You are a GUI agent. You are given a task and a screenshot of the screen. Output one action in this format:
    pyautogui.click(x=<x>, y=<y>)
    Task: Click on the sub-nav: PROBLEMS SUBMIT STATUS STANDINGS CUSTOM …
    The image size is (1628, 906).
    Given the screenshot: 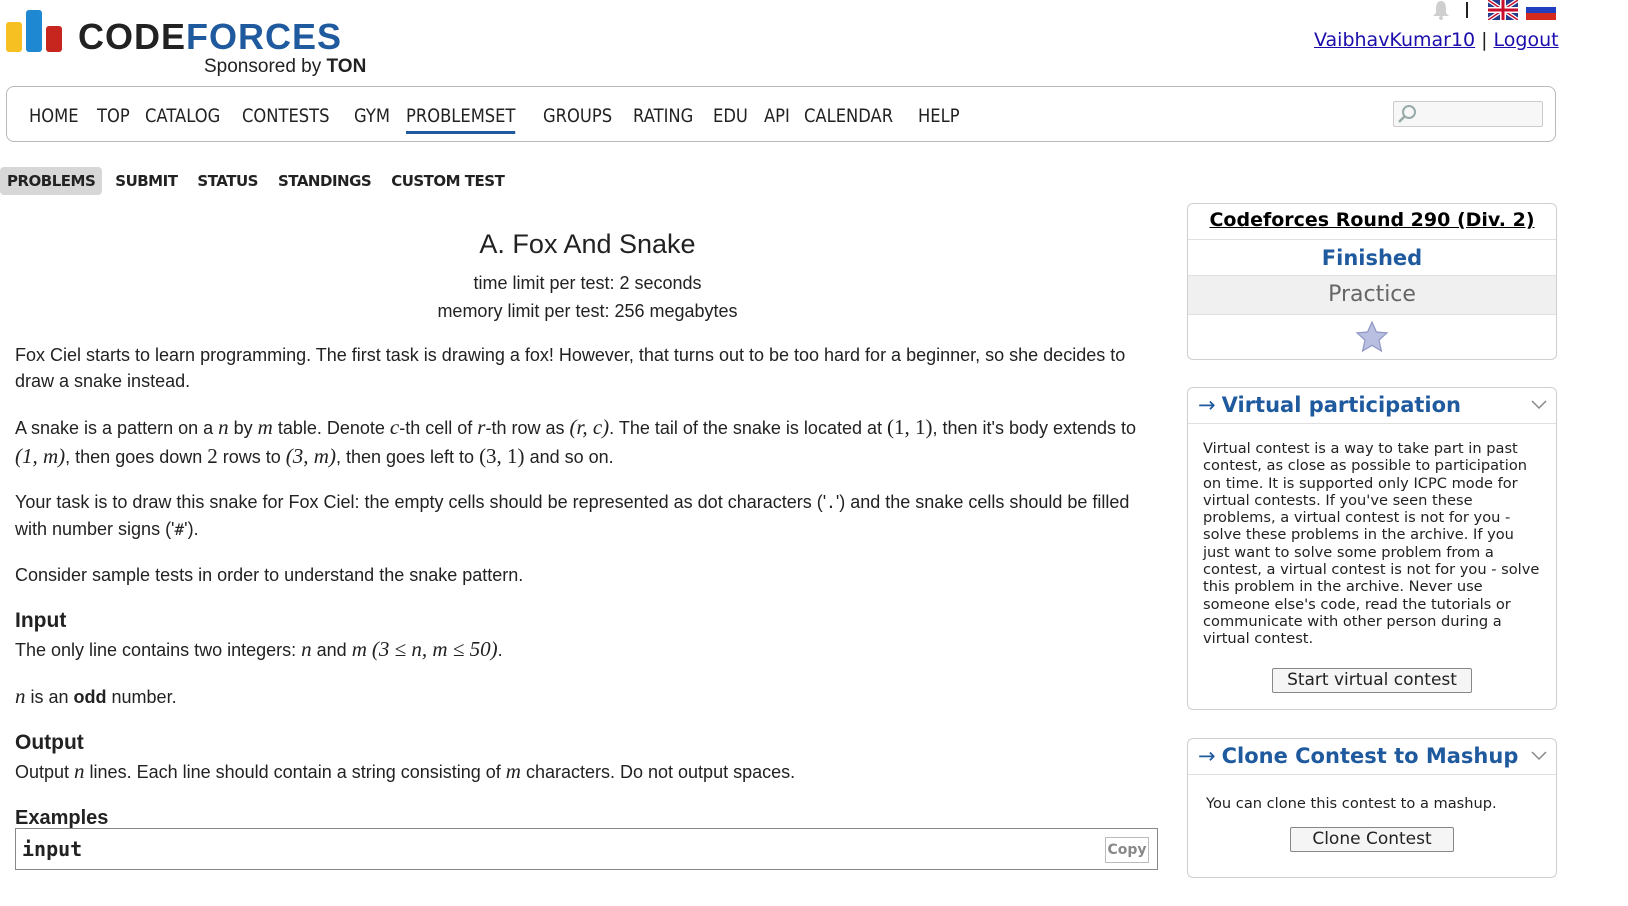 What is the action you would take?
    pyautogui.click(x=258, y=181)
    